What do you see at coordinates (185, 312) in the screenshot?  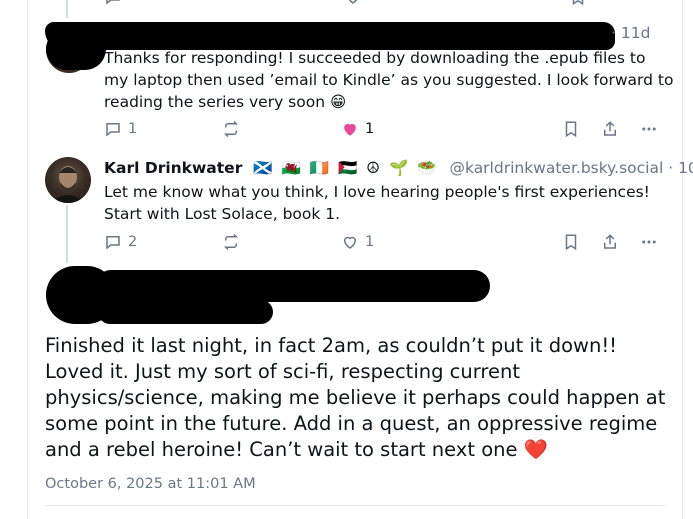 I see `redacted-author-handle` at bounding box center [185, 312].